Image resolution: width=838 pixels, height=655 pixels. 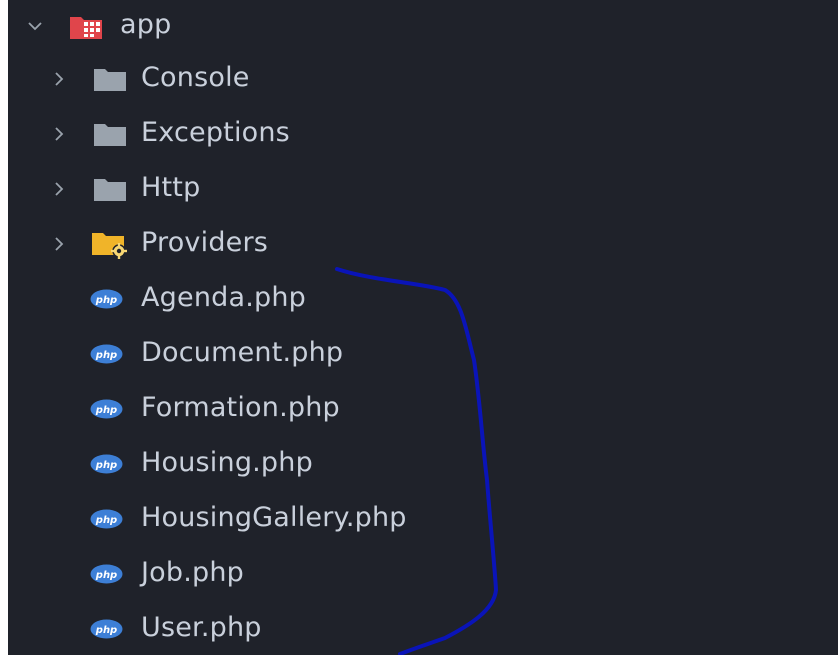 What do you see at coordinates (423, 574) in the screenshot?
I see `tree-item-job-php: php Job.php` at bounding box center [423, 574].